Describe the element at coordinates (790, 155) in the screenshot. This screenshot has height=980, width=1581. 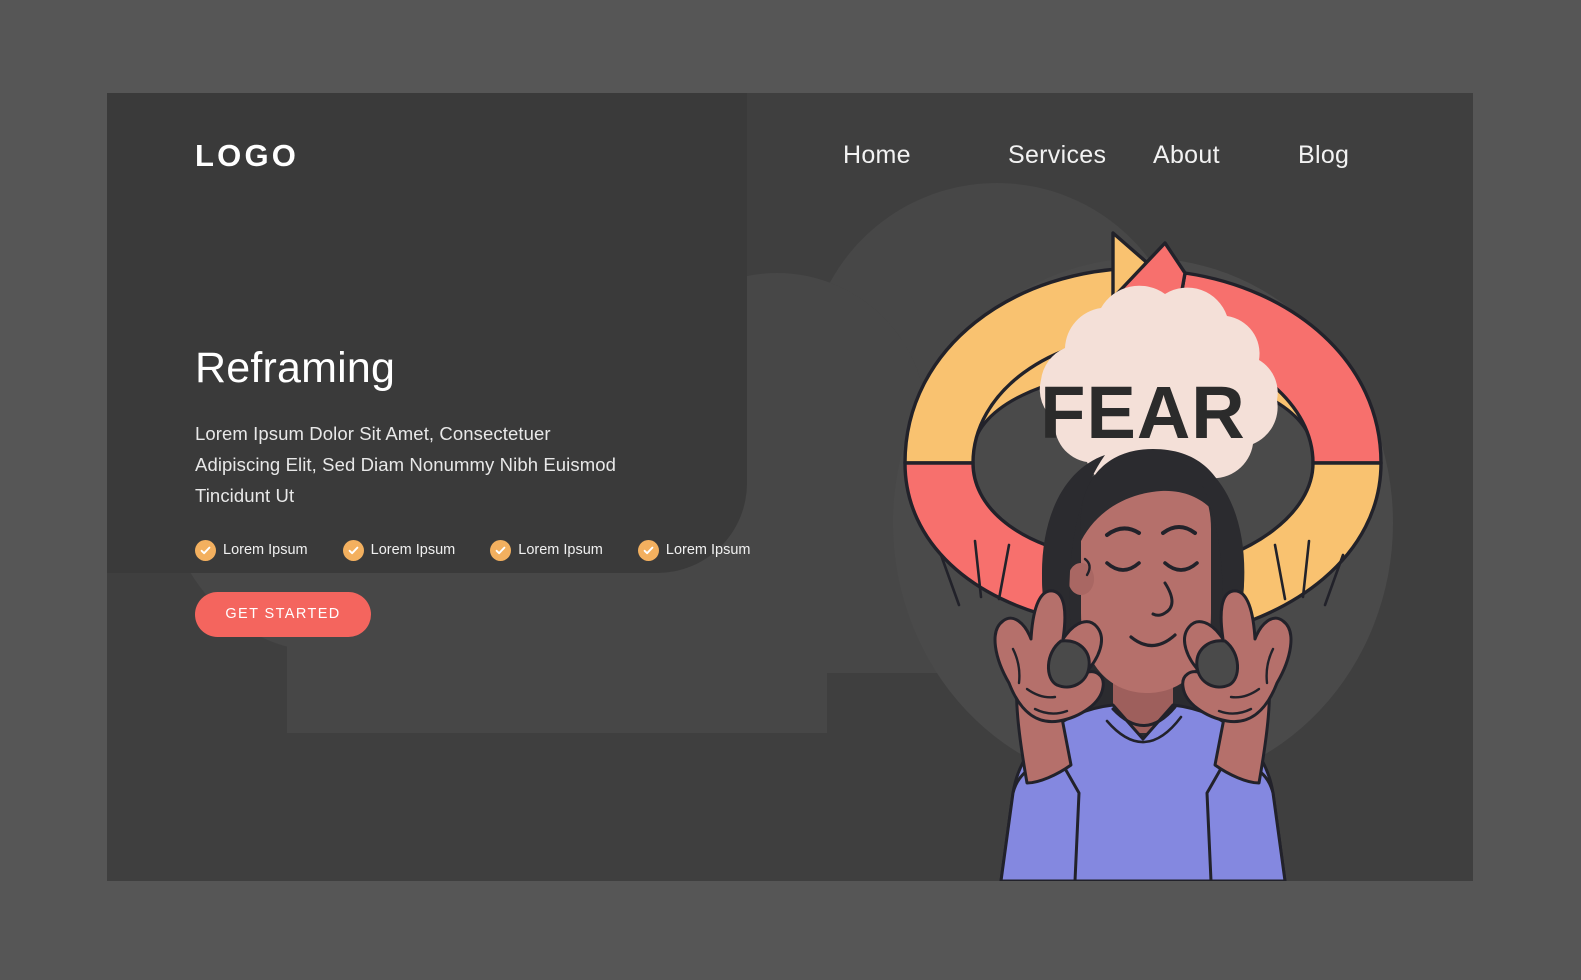
I see `site-header: LOGO Home Services About Blog` at that location.